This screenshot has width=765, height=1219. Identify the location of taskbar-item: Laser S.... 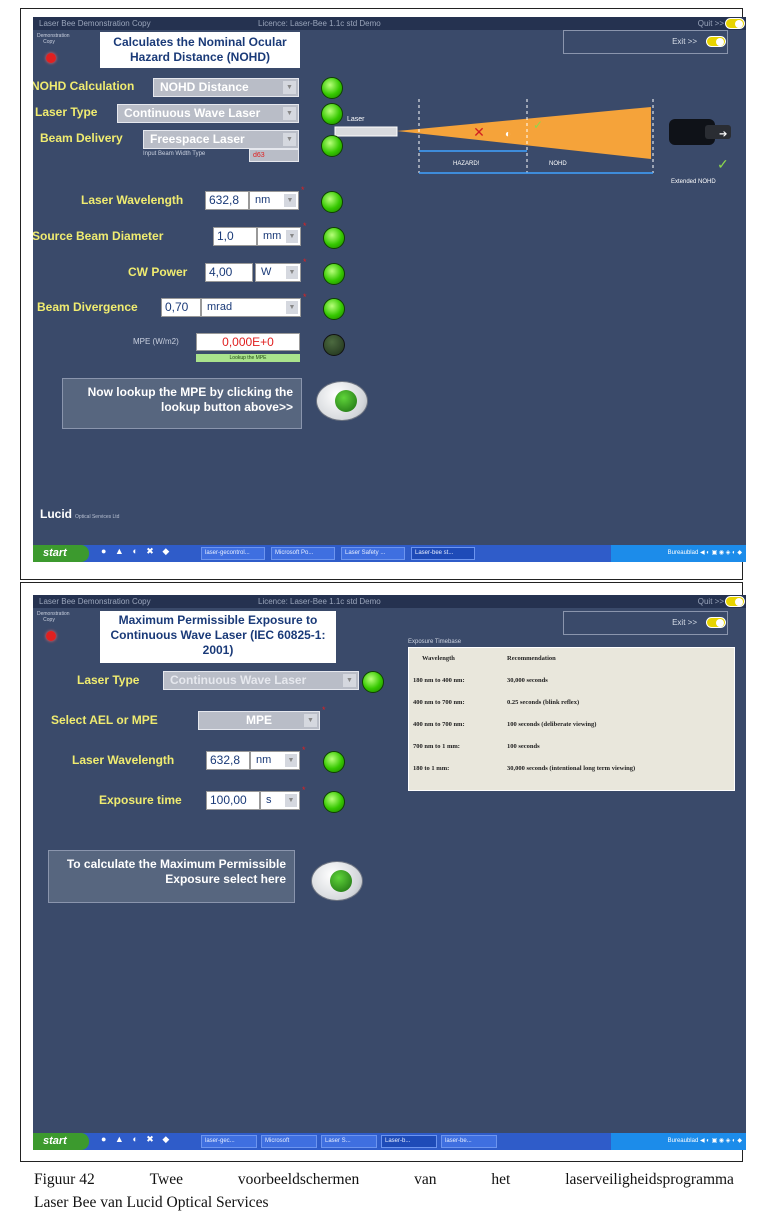
(349, 1141).